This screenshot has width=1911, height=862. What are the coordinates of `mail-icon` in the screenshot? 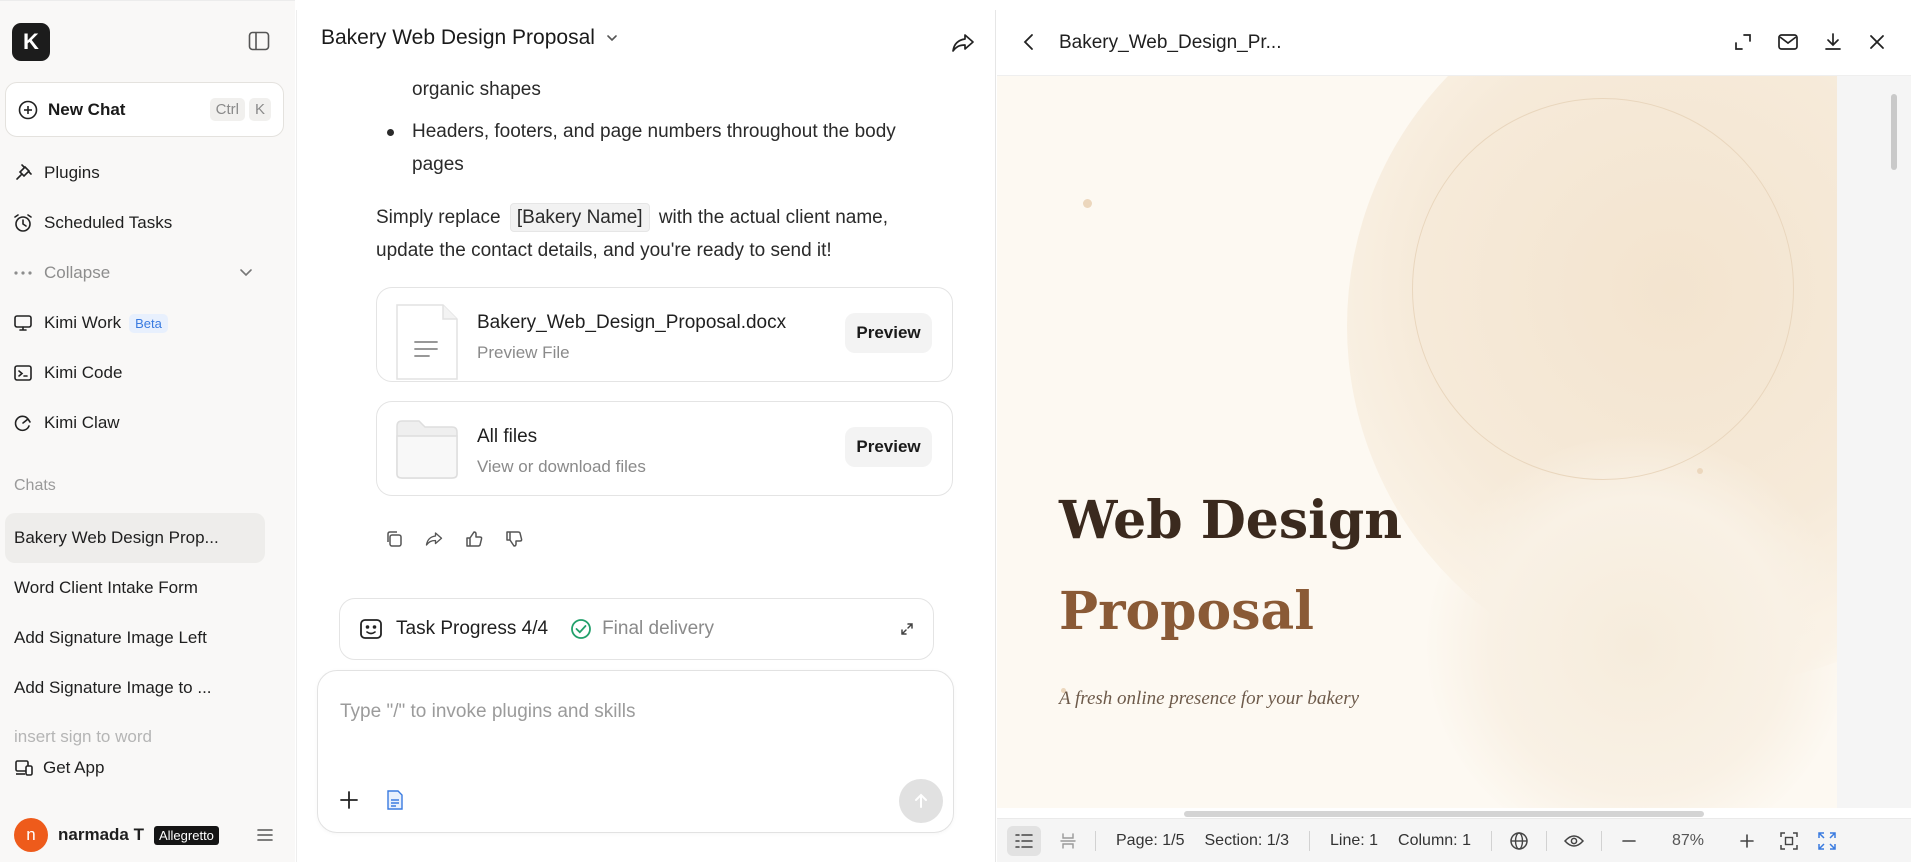 It's located at (1788, 42).